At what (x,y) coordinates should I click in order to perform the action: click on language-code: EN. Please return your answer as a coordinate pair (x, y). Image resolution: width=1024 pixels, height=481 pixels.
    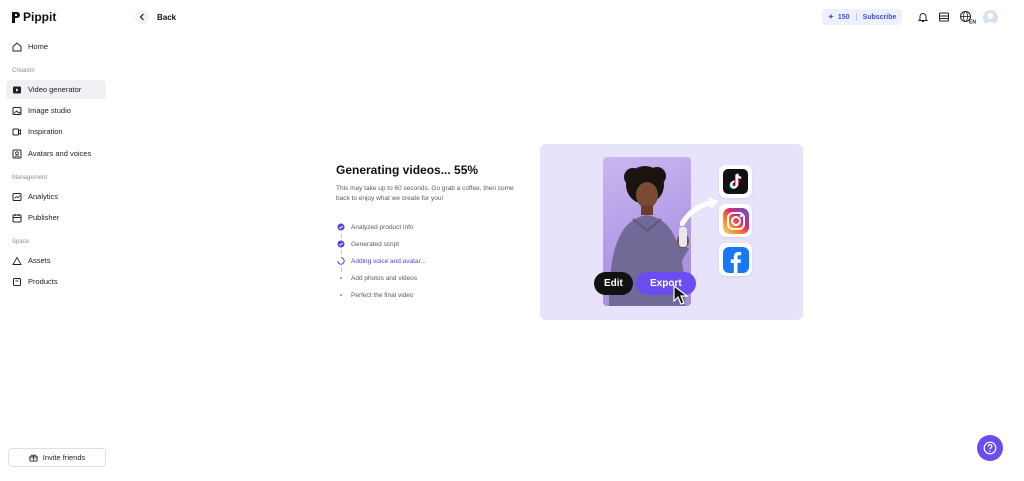
    Looking at the image, I should click on (972, 22).